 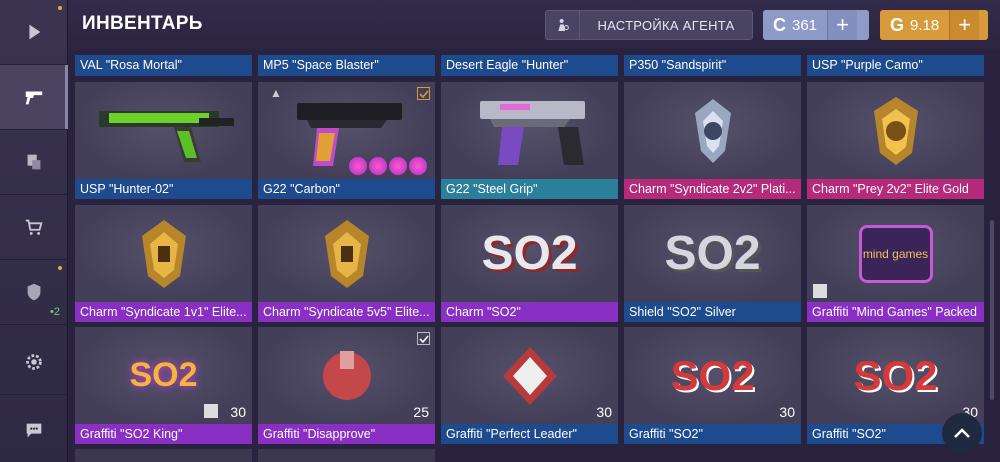 I want to click on item-name: VAL "Rosa Mortal", so click(x=163, y=65).